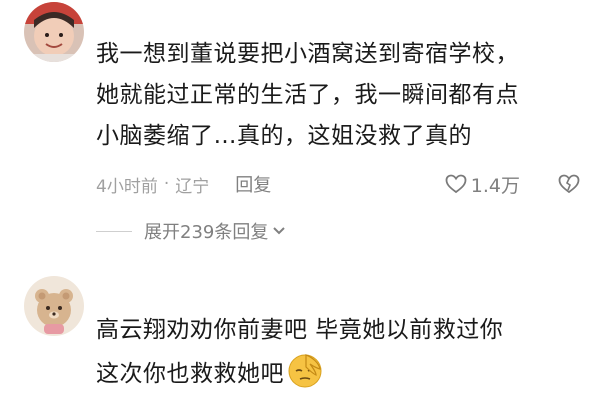  Describe the element at coordinates (114, 231) in the screenshot. I see `divider-line` at that location.